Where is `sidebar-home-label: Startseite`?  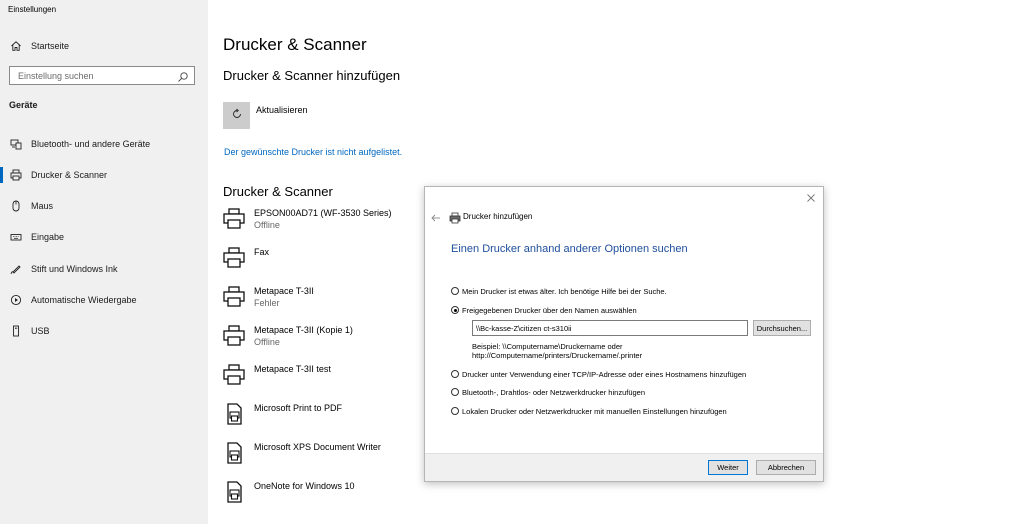 sidebar-home-label: Startseite is located at coordinates (50, 46).